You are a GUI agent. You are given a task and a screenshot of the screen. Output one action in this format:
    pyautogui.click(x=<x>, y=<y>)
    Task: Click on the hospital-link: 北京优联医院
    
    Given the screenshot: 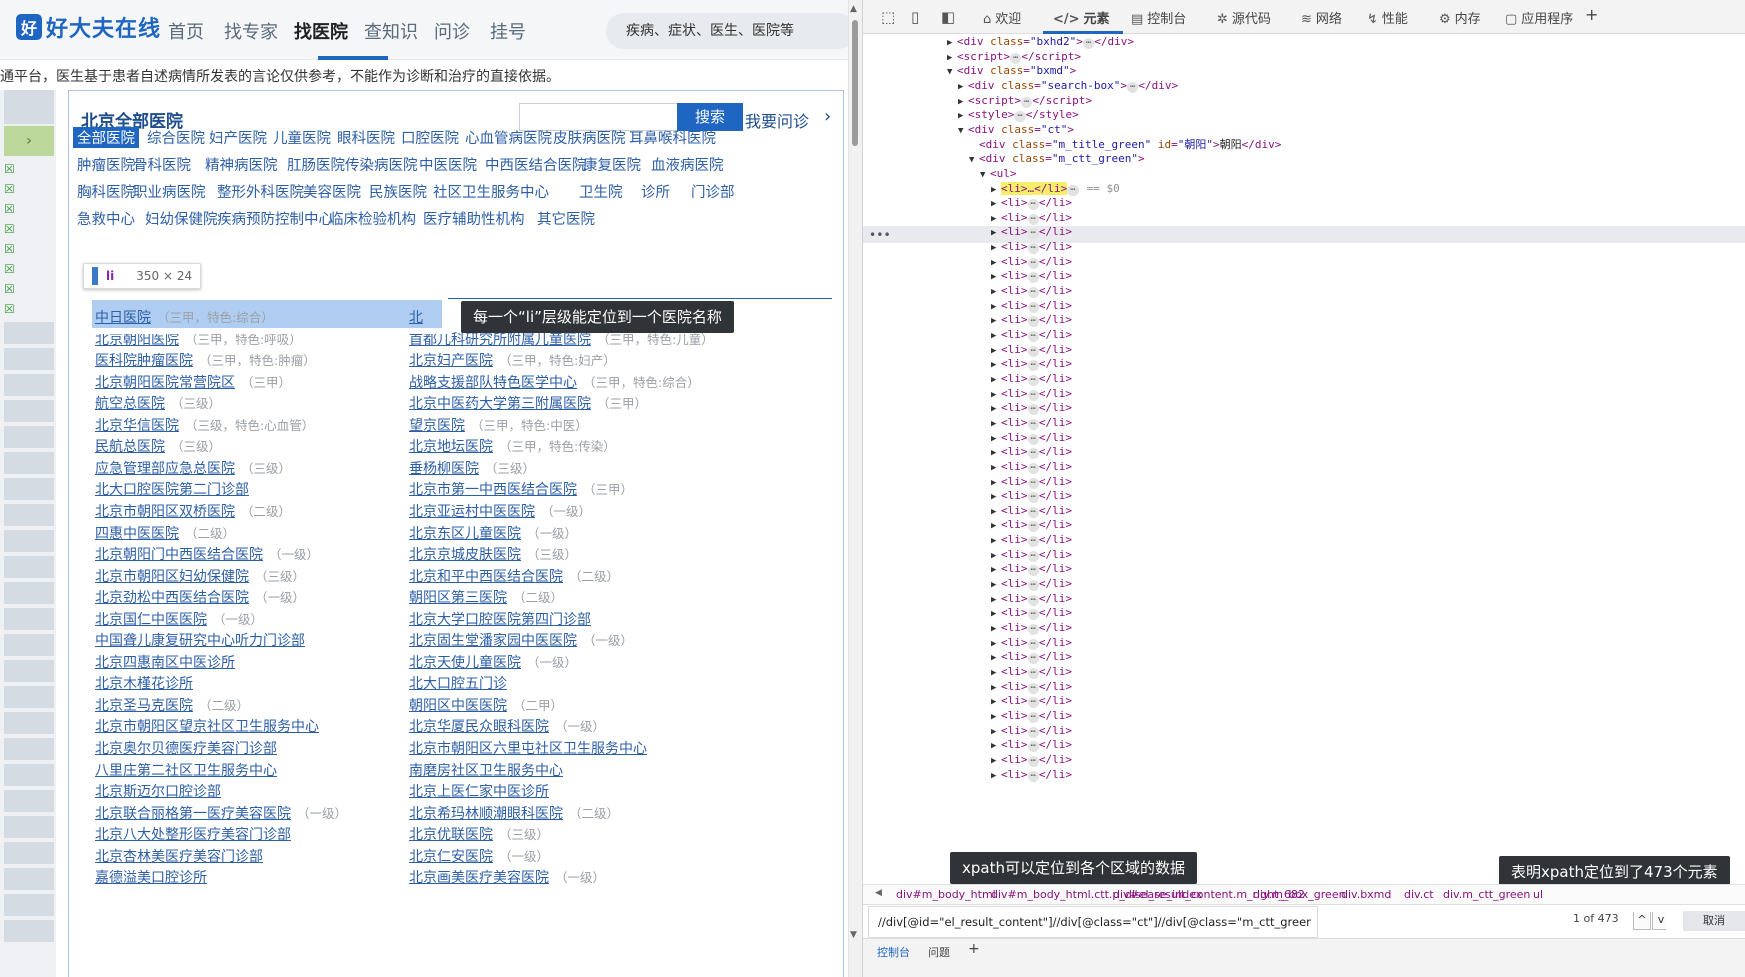 What is the action you would take?
    pyautogui.click(x=451, y=835)
    